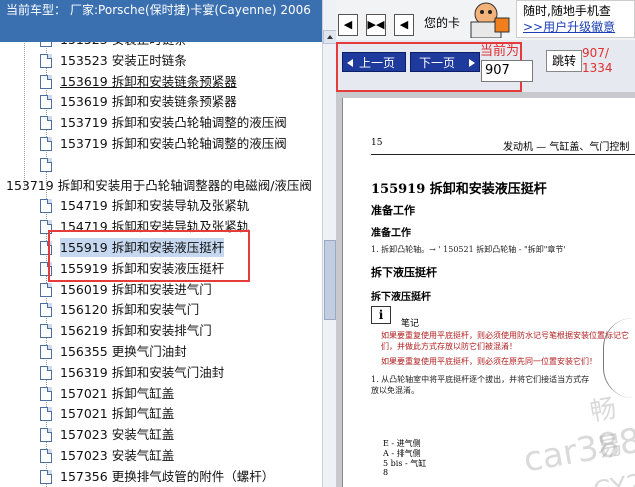 The width and height of the screenshot is (635, 487). I want to click on doc-running-header: 发动机 — 气缸盖、气门控制, so click(566, 147).